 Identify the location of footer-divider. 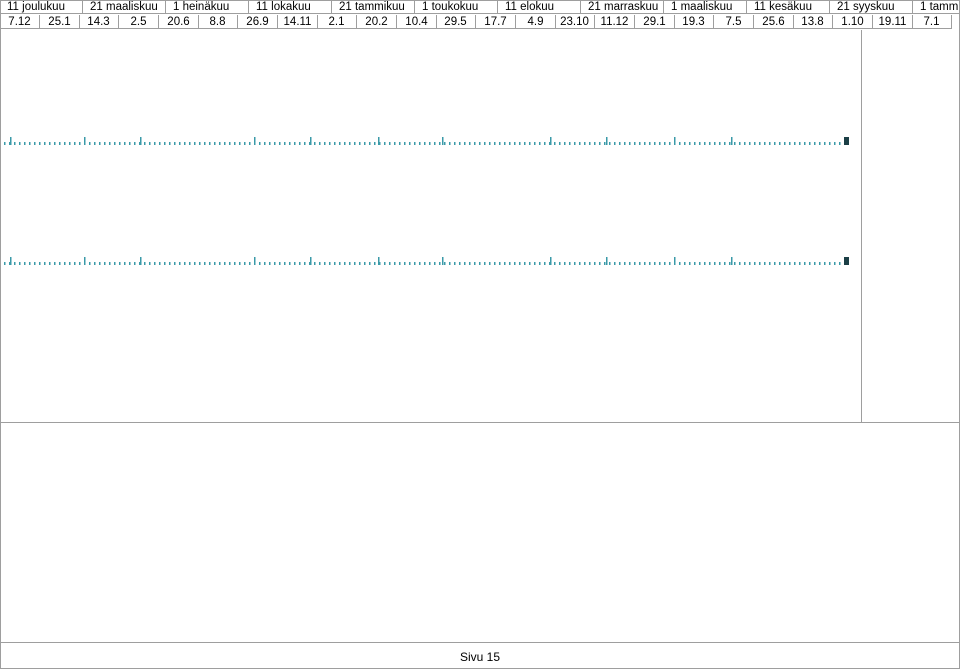
(480, 642).